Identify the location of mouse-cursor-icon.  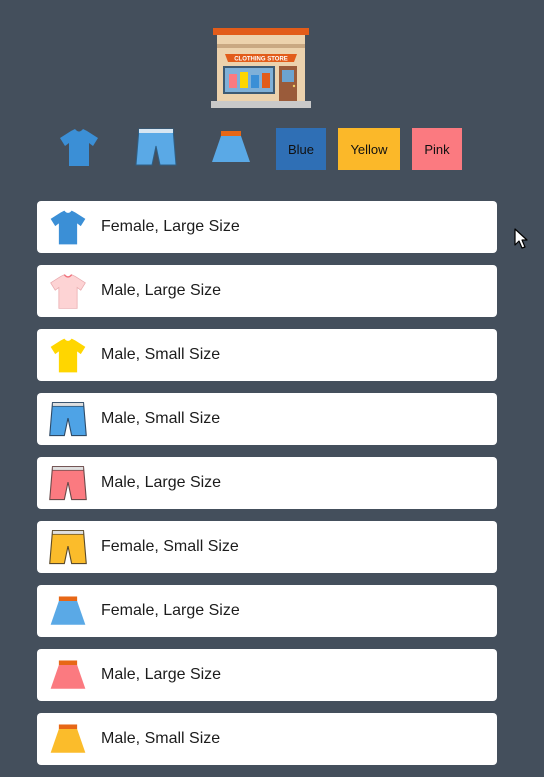
(521, 238).